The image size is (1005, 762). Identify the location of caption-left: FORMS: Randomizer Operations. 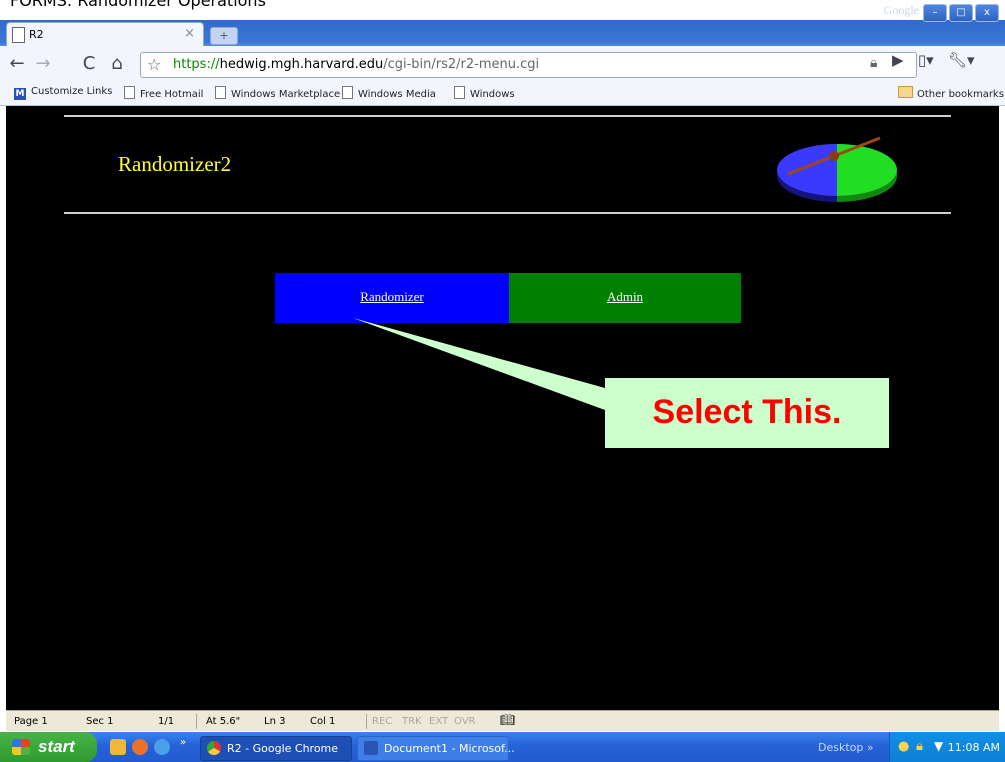
(138, 5).